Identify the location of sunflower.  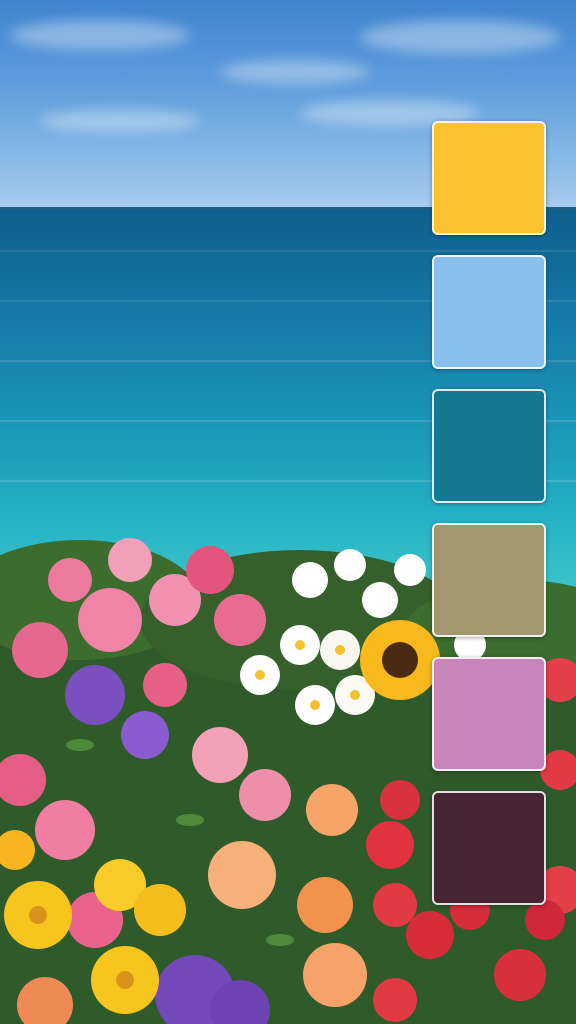
(400, 660).